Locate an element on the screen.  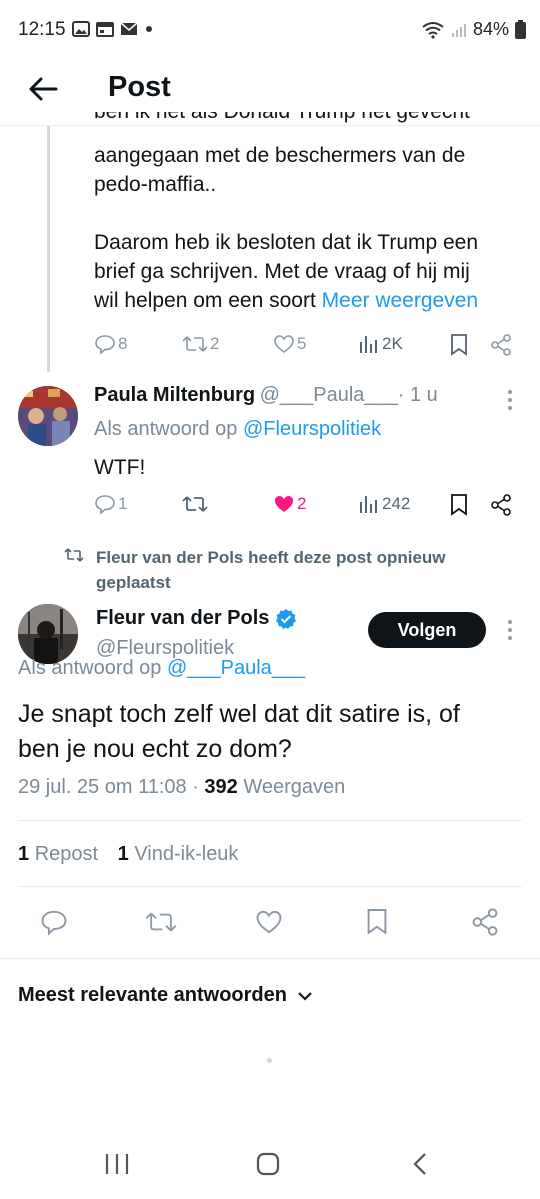
reply-to-handle: @___Paula___ is located at coordinates (236, 668).